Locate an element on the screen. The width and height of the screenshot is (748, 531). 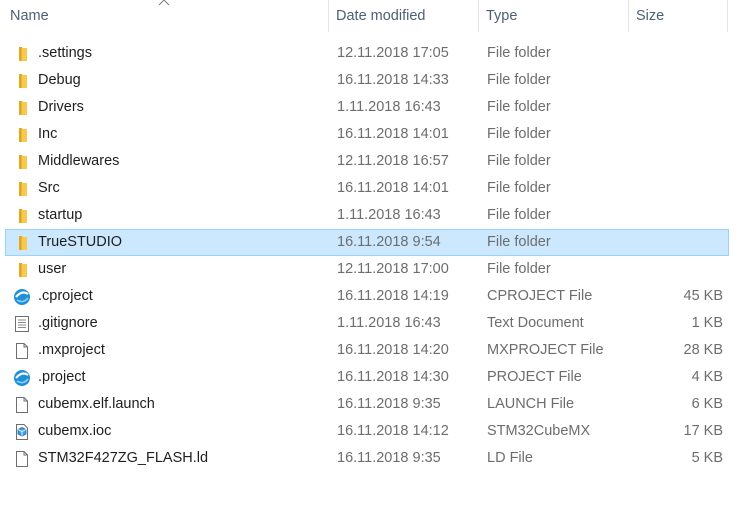
column-header-bar: Name Date modified Type Size is located at coordinates (374, 16).